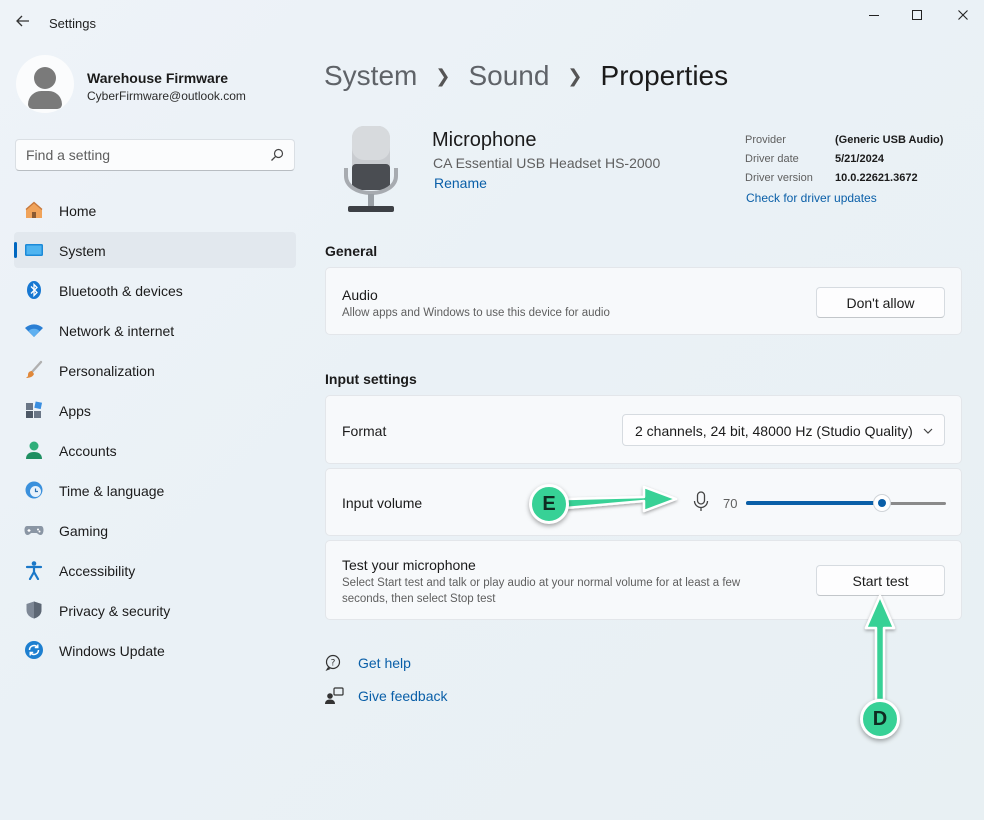 The height and width of the screenshot is (820, 984). What do you see at coordinates (701, 502) in the screenshot?
I see `microphone-icon` at bounding box center [701, 502].